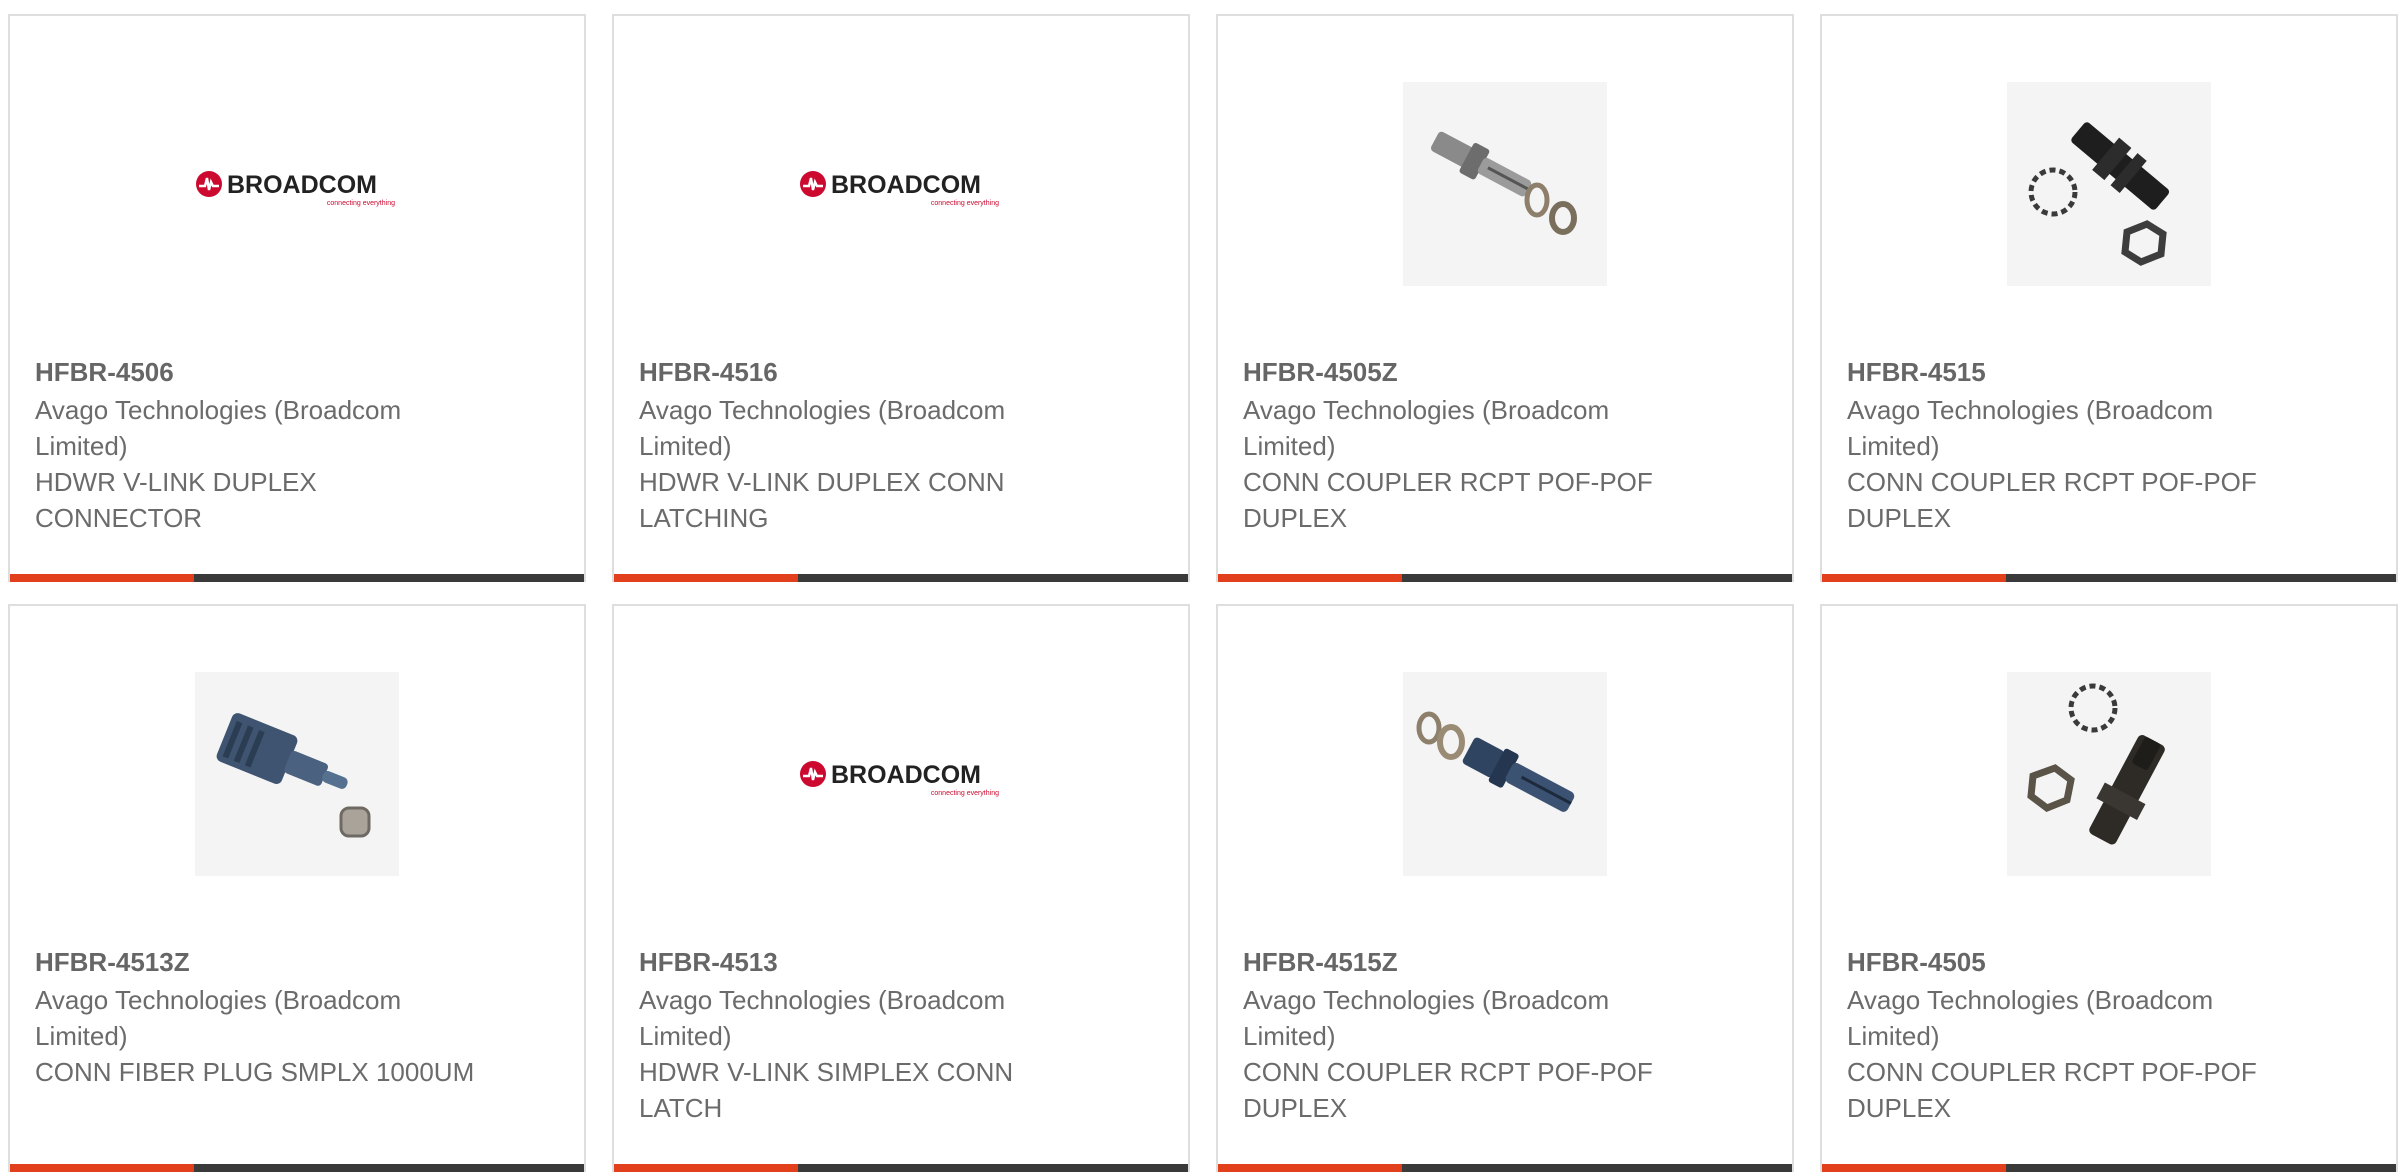 The height and width of the screenshot is (1172, 2400). Describe the element at coordinates (2096, 764) in the screenshot. I see `dark-coupler-photo-icon` at that location.